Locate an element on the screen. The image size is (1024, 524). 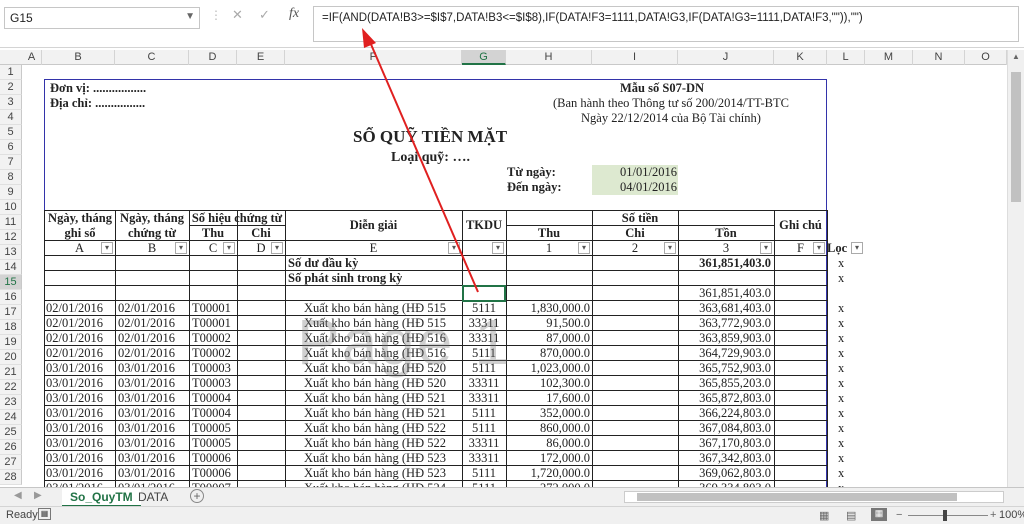
row-header-13: 13 is located at coordinates (11, 252).